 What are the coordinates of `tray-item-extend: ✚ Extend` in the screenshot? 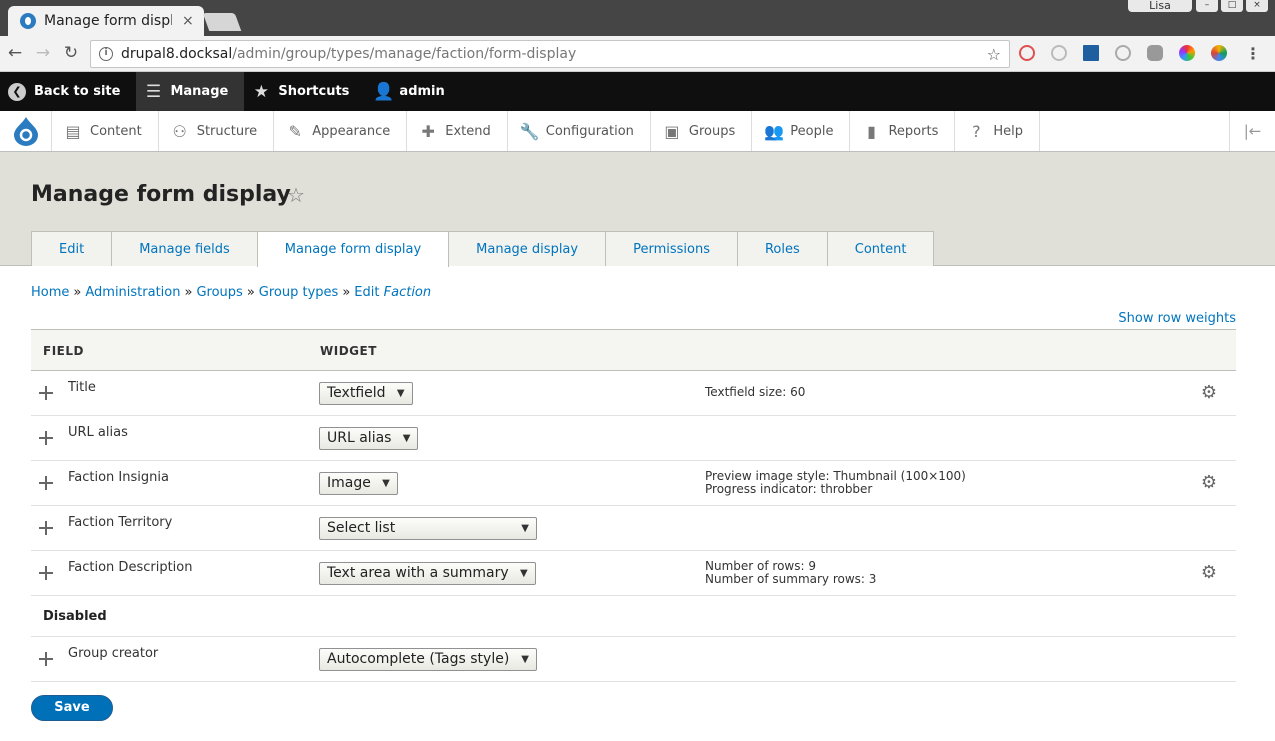 It's located at (457, 131).